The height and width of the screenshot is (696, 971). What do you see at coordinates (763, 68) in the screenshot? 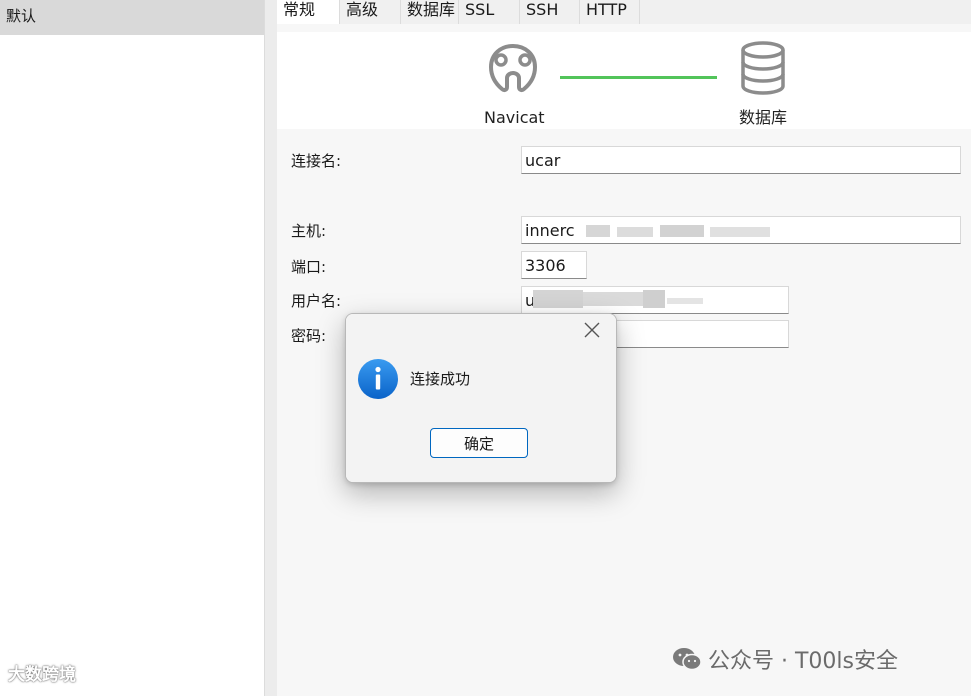
I see `database-icon` at bounding box center [763, 68].